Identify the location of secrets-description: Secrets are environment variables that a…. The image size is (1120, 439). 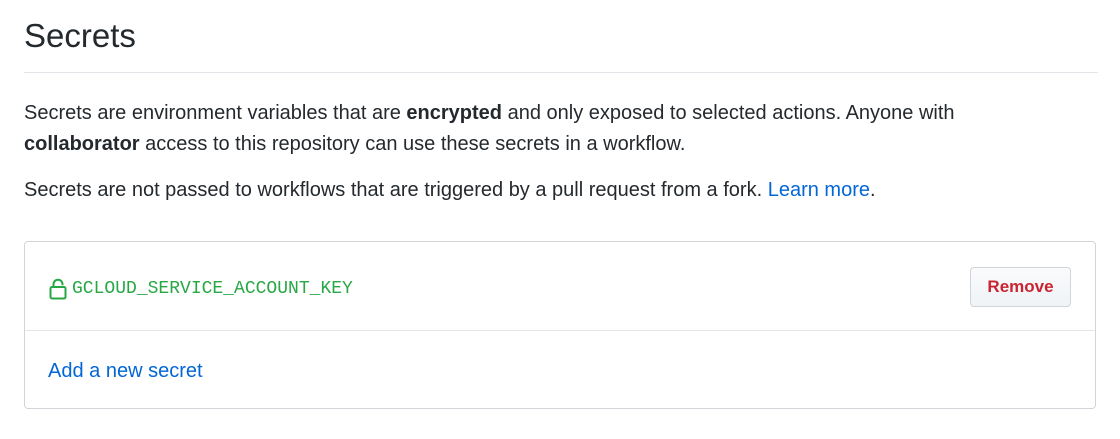
(561, 129).